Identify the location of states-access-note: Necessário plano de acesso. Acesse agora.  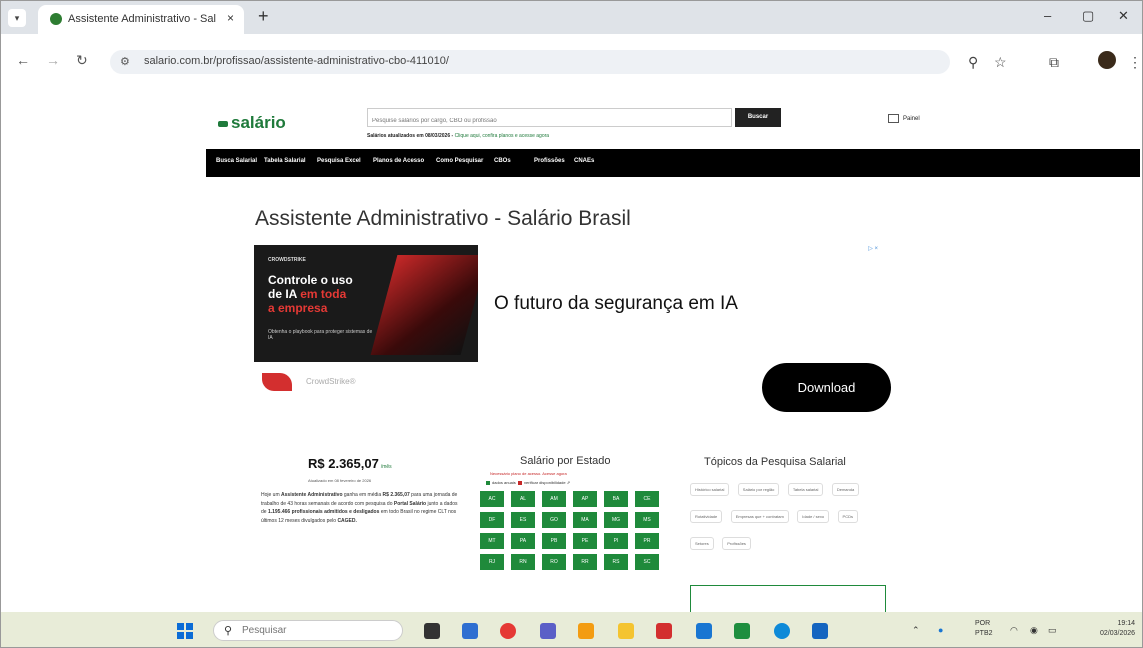
(528, 473).